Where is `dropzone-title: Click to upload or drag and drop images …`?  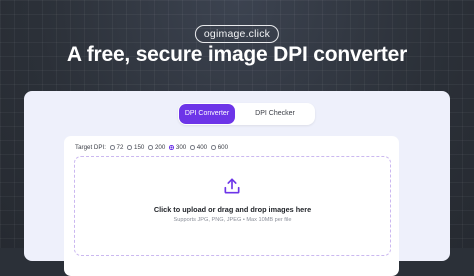
dropzone-title: Click to upload or drag and drop images … is located at coordinates (232, 209).